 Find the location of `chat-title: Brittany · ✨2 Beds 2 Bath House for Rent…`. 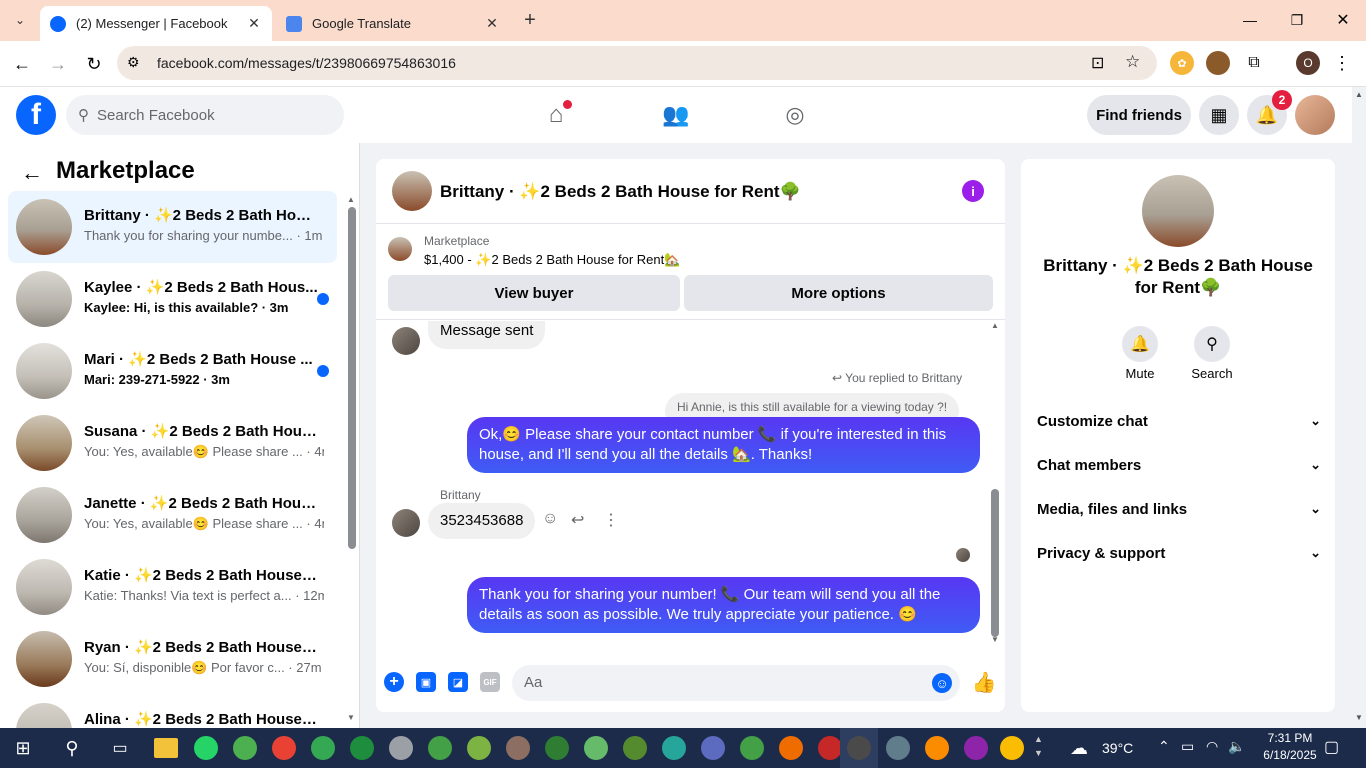

chat-title: Brittany · ✨2 Beds 2 Bath House for Rent… is located at coordinates (620, 192).